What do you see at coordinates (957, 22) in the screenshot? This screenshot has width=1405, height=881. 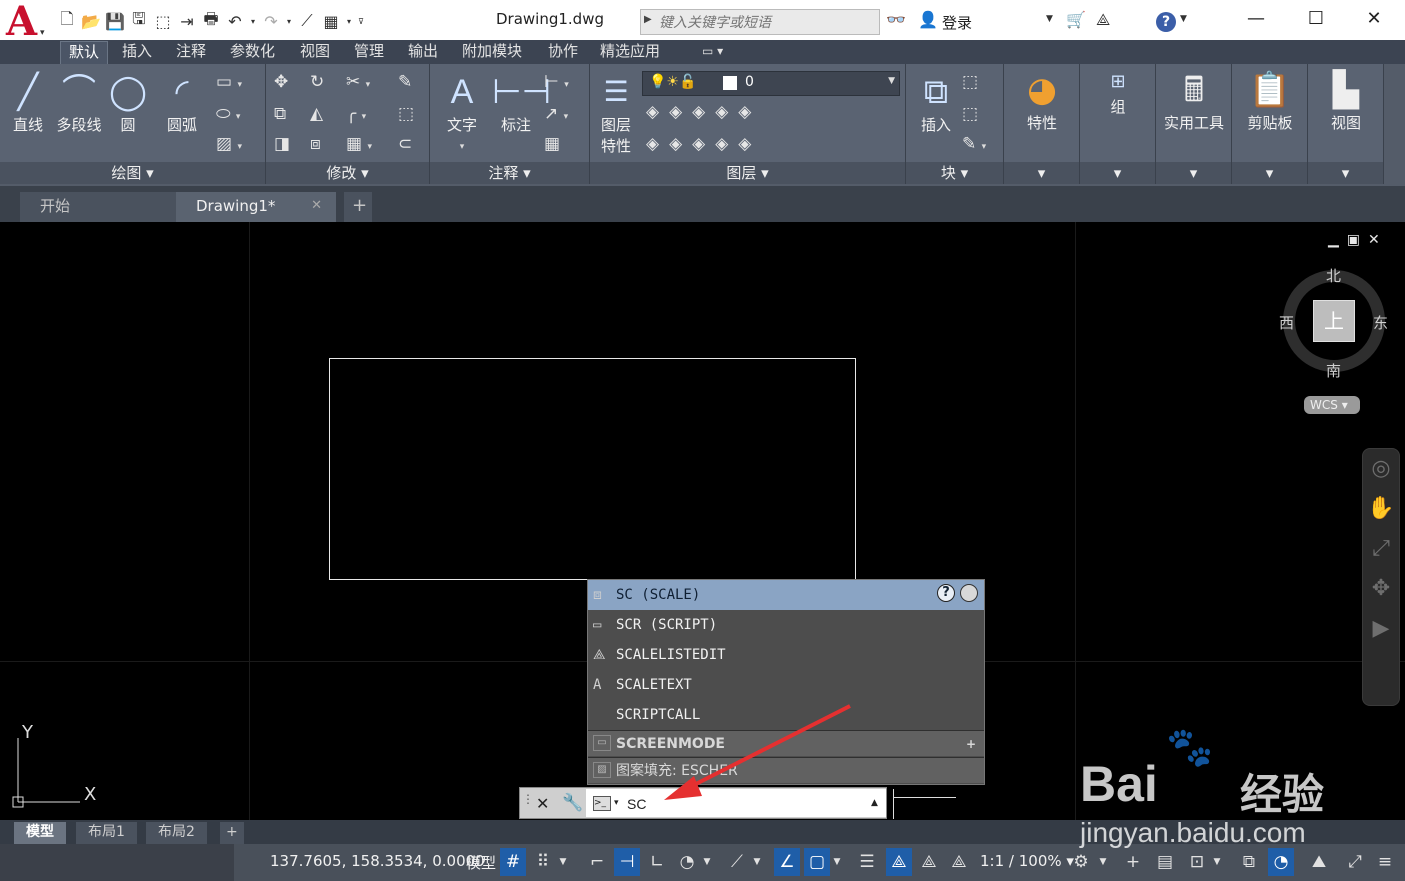 I see `login-button: 登录` at bounding box center [957, 22].